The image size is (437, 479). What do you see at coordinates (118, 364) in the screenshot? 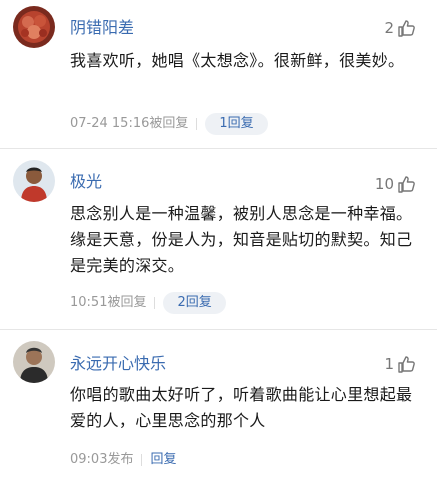
I see `username: 永远开心快乐` at bounding box center [118, 364].